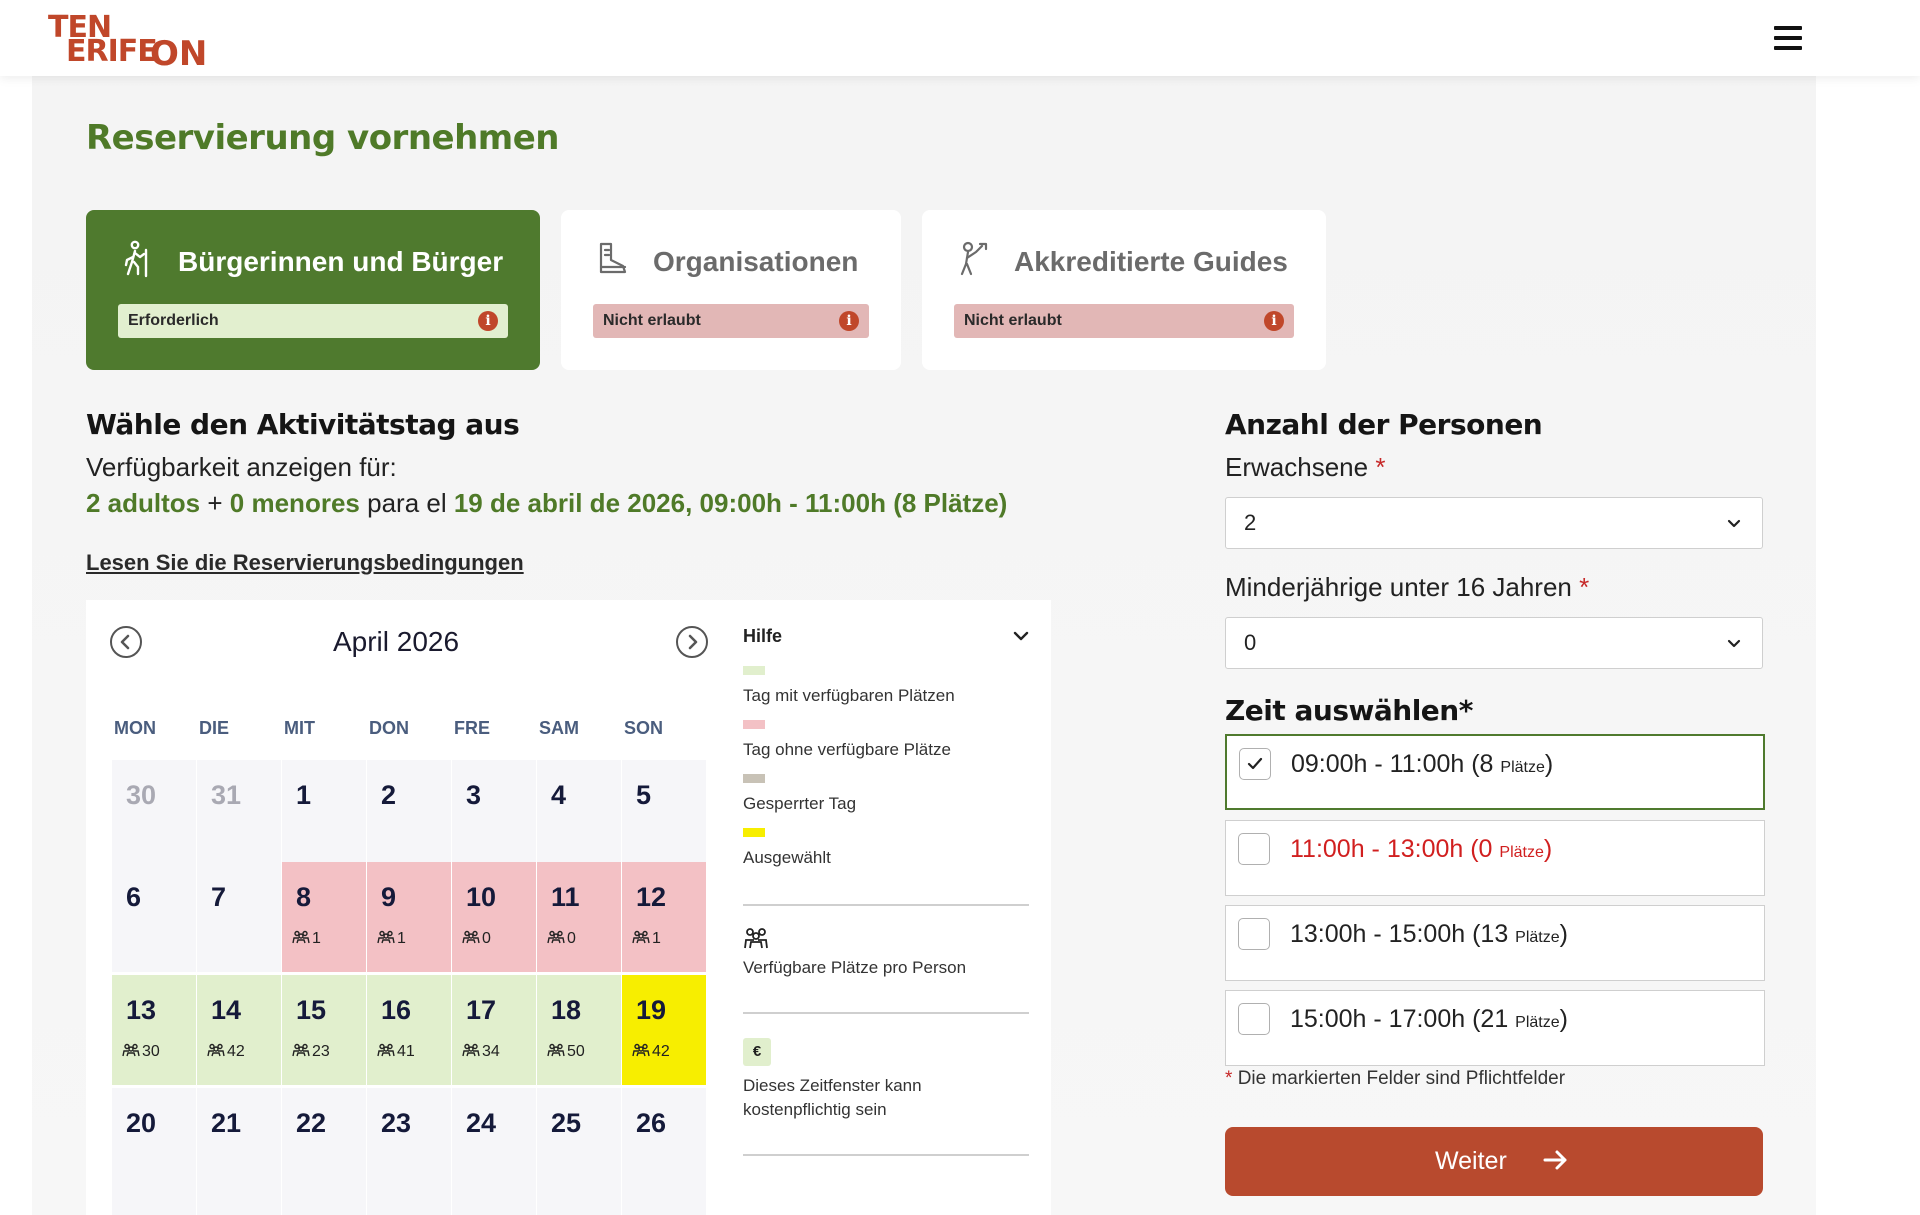 The height and width of the screenshot is (1215, 1920). What do you see at coordinates (494, 815) in the screenshot?
I see `calendar-day: 3` at bounding box center [494, 815].